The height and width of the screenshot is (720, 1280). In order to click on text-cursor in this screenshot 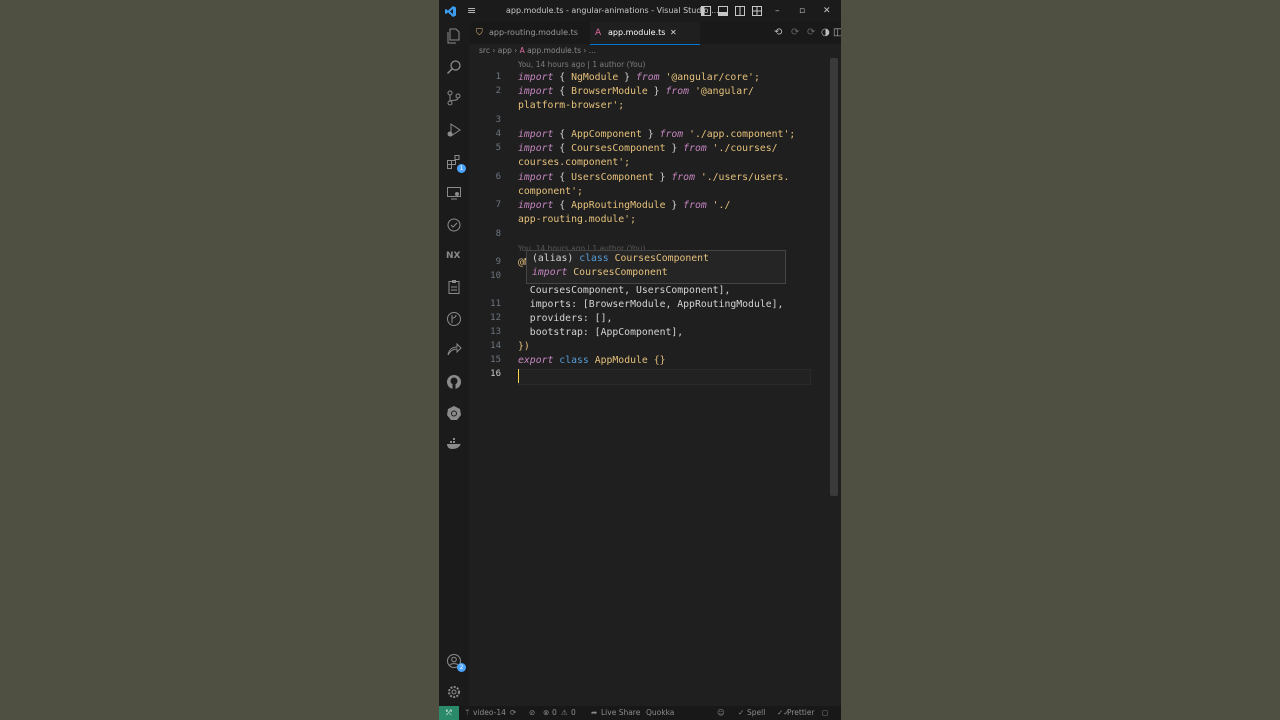, I will do `click(518, 376)`.